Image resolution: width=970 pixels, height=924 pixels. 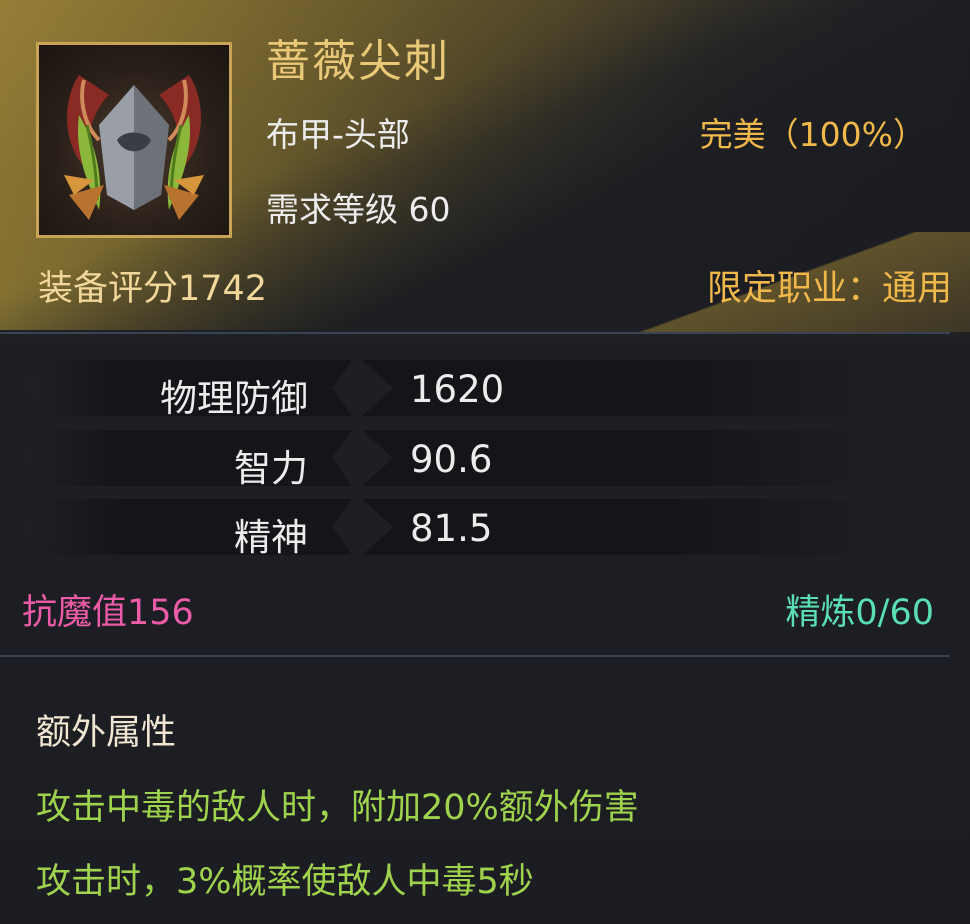 I want to click on required-level: 需求等级 60, so click(x=358, y=209).